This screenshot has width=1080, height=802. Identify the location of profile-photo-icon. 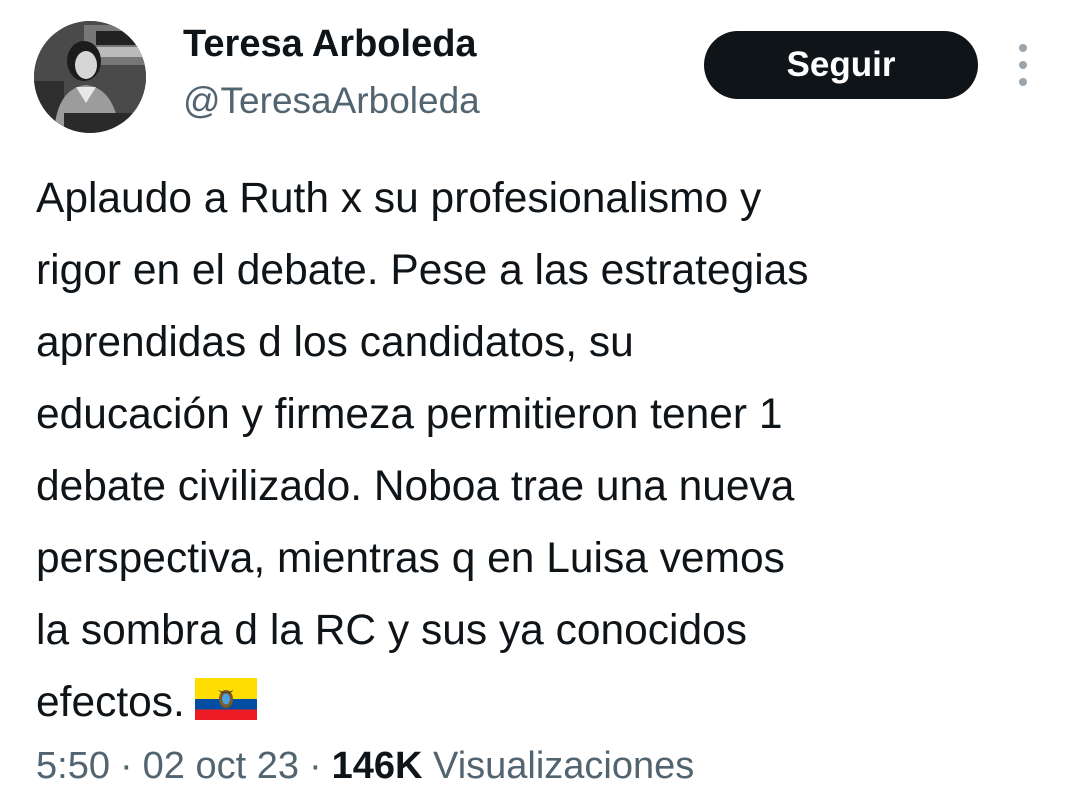
(90, 77).